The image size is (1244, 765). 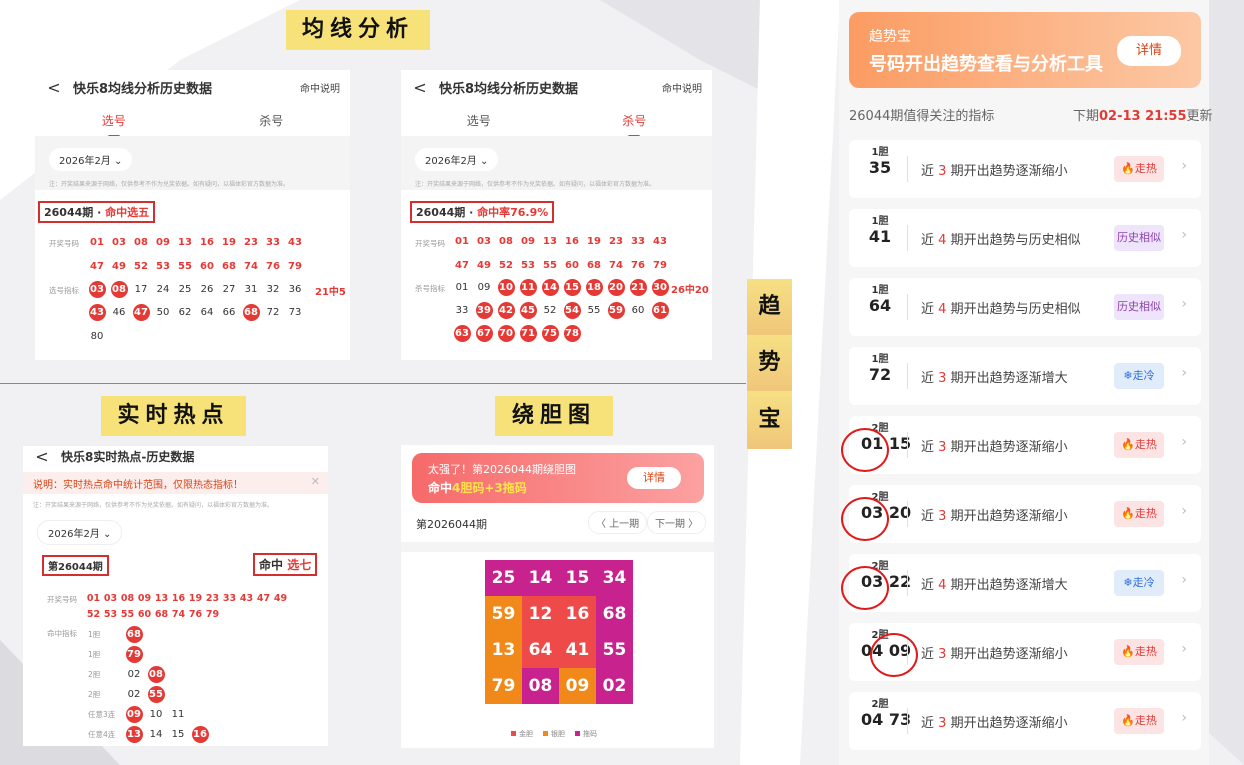 I want to click on indicator-card: 1胆 72 近 3 期开出趋势逐渐增大 ❄走冷 ›, so click(x=1025, y=376).